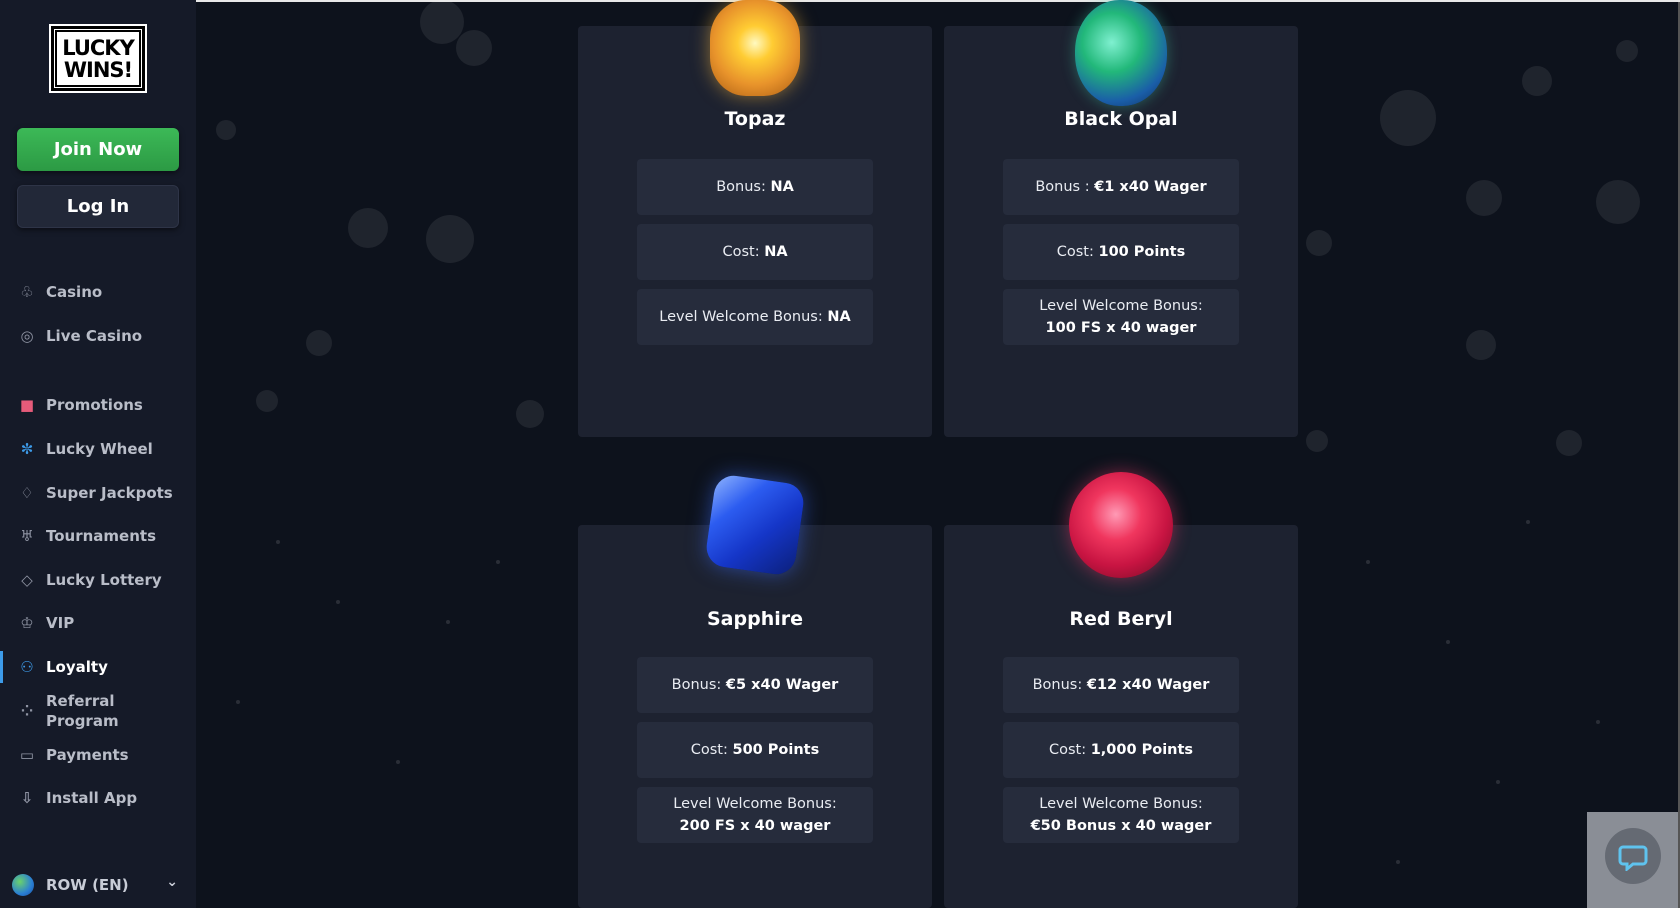 This screenshot has width=1680, height=908. I want to click on sidebar-item-label: Tournaments, so click(101, 536).